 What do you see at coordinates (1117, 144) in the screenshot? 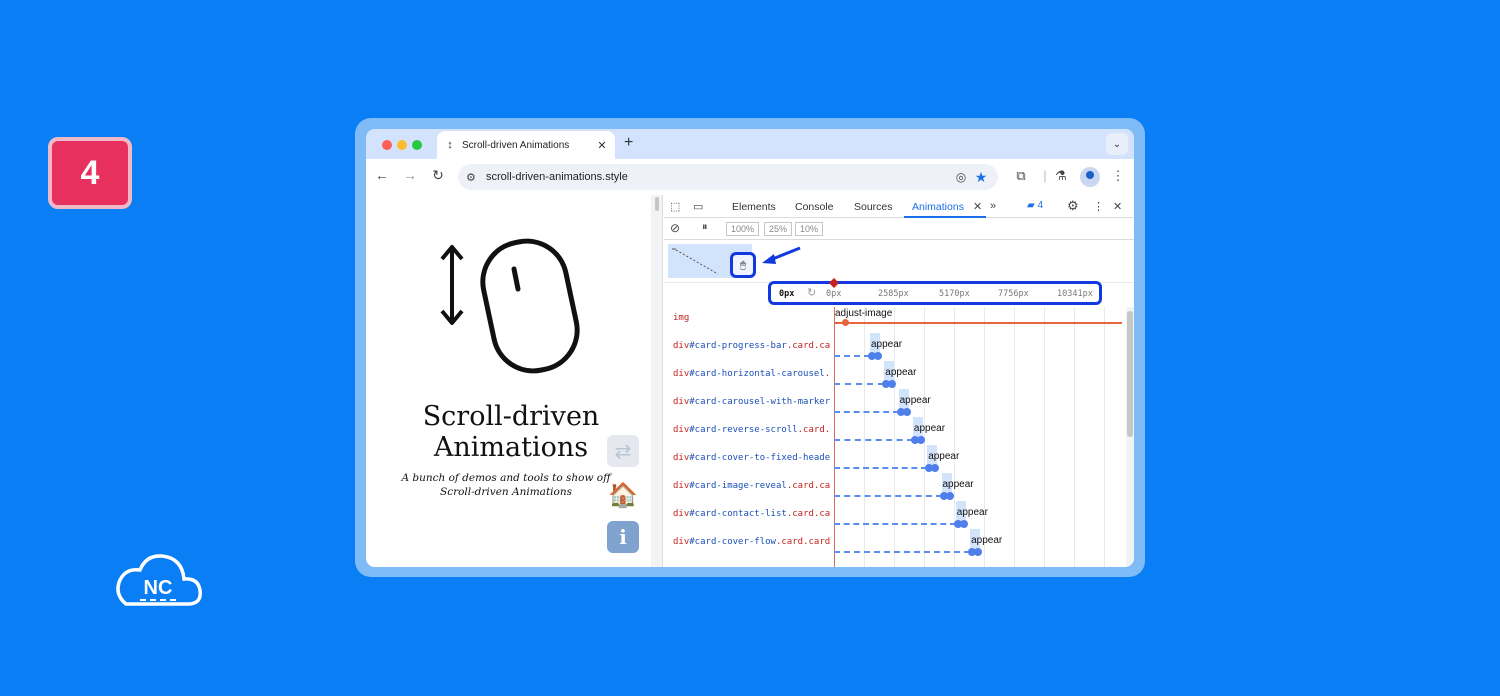
I see `tab-search-chevron-icon: ⌄` at bounding box center [1117, 144].